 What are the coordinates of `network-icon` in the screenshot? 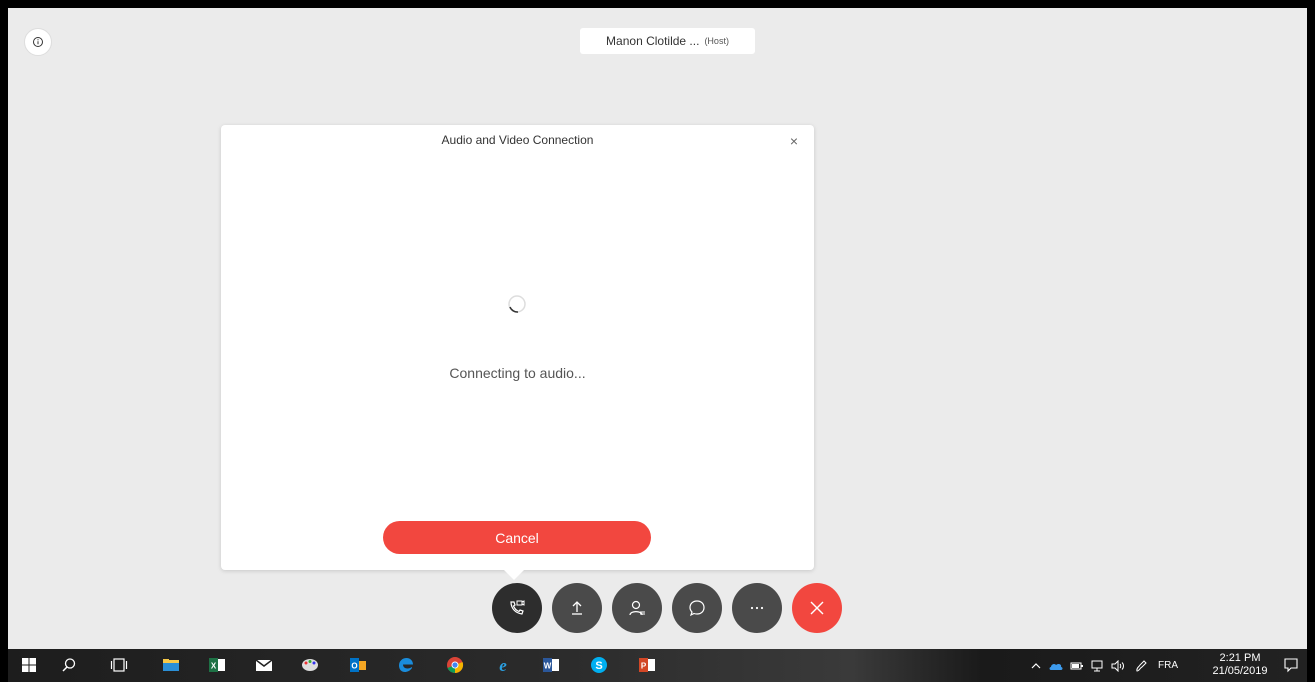 It's located at (1097, 666).